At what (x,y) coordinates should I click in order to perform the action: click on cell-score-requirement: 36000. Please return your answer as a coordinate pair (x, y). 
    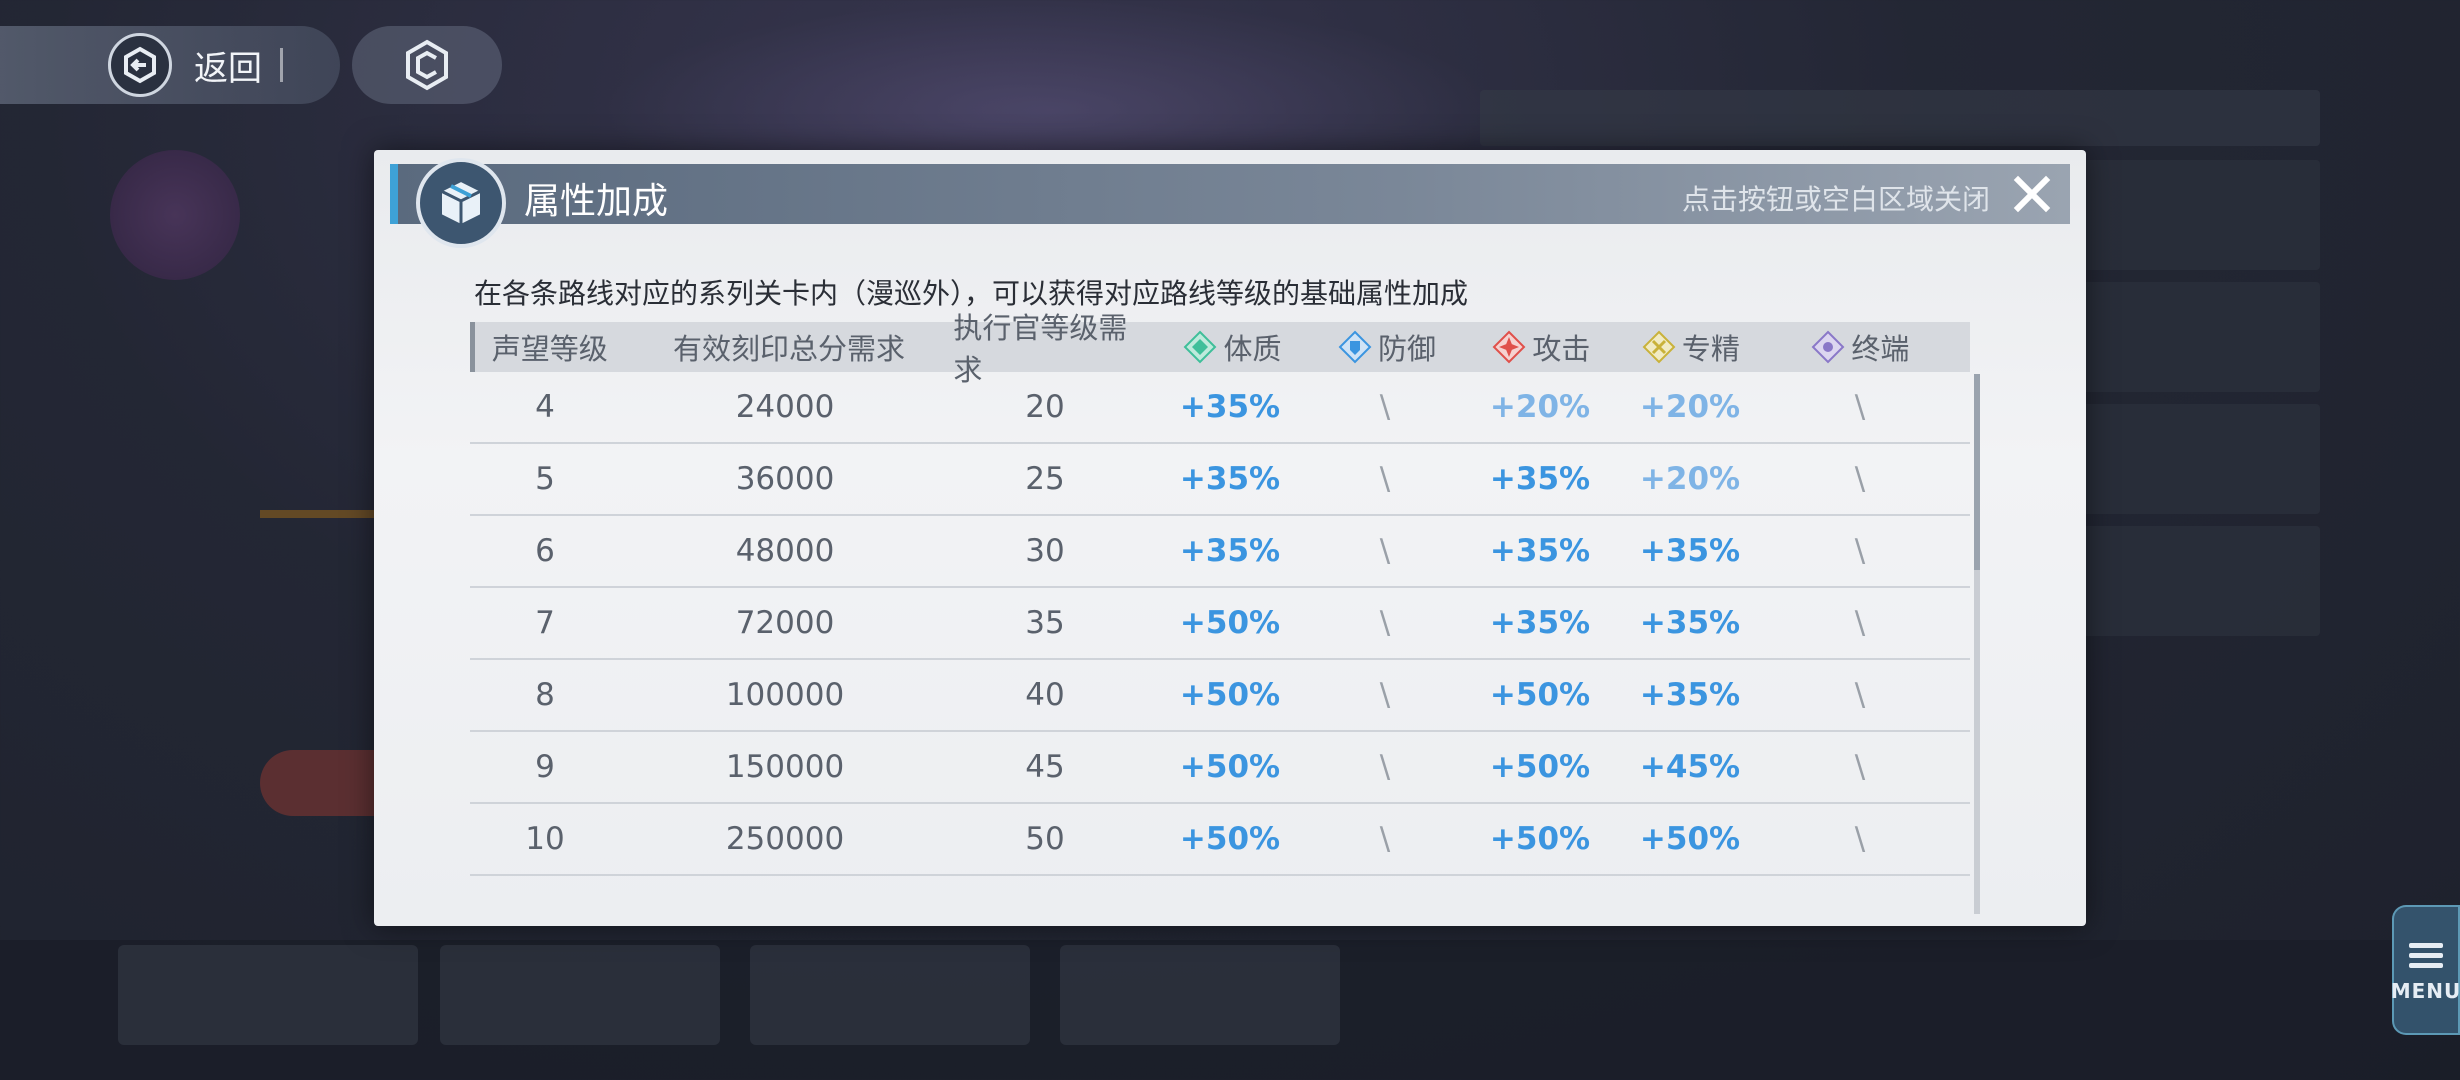
    Looking at the image, I should click on (785, 479).